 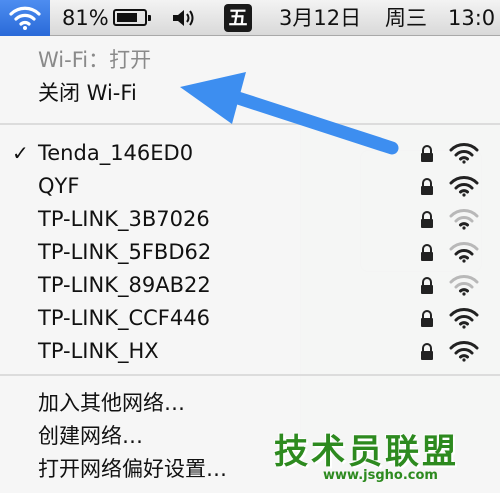 What do you see at coordinates (250, 186) in the screenshot?
I see `network-item: QYF` at bounding box center [250, 186].